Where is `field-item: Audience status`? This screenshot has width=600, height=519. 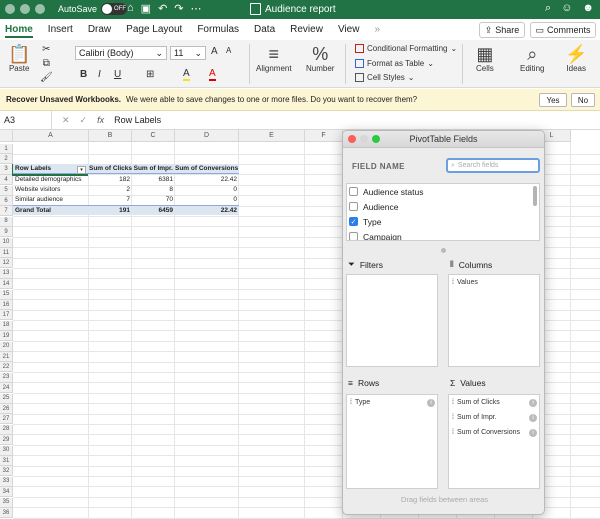
field-item: Audience status is located at coordinates (443, 191).